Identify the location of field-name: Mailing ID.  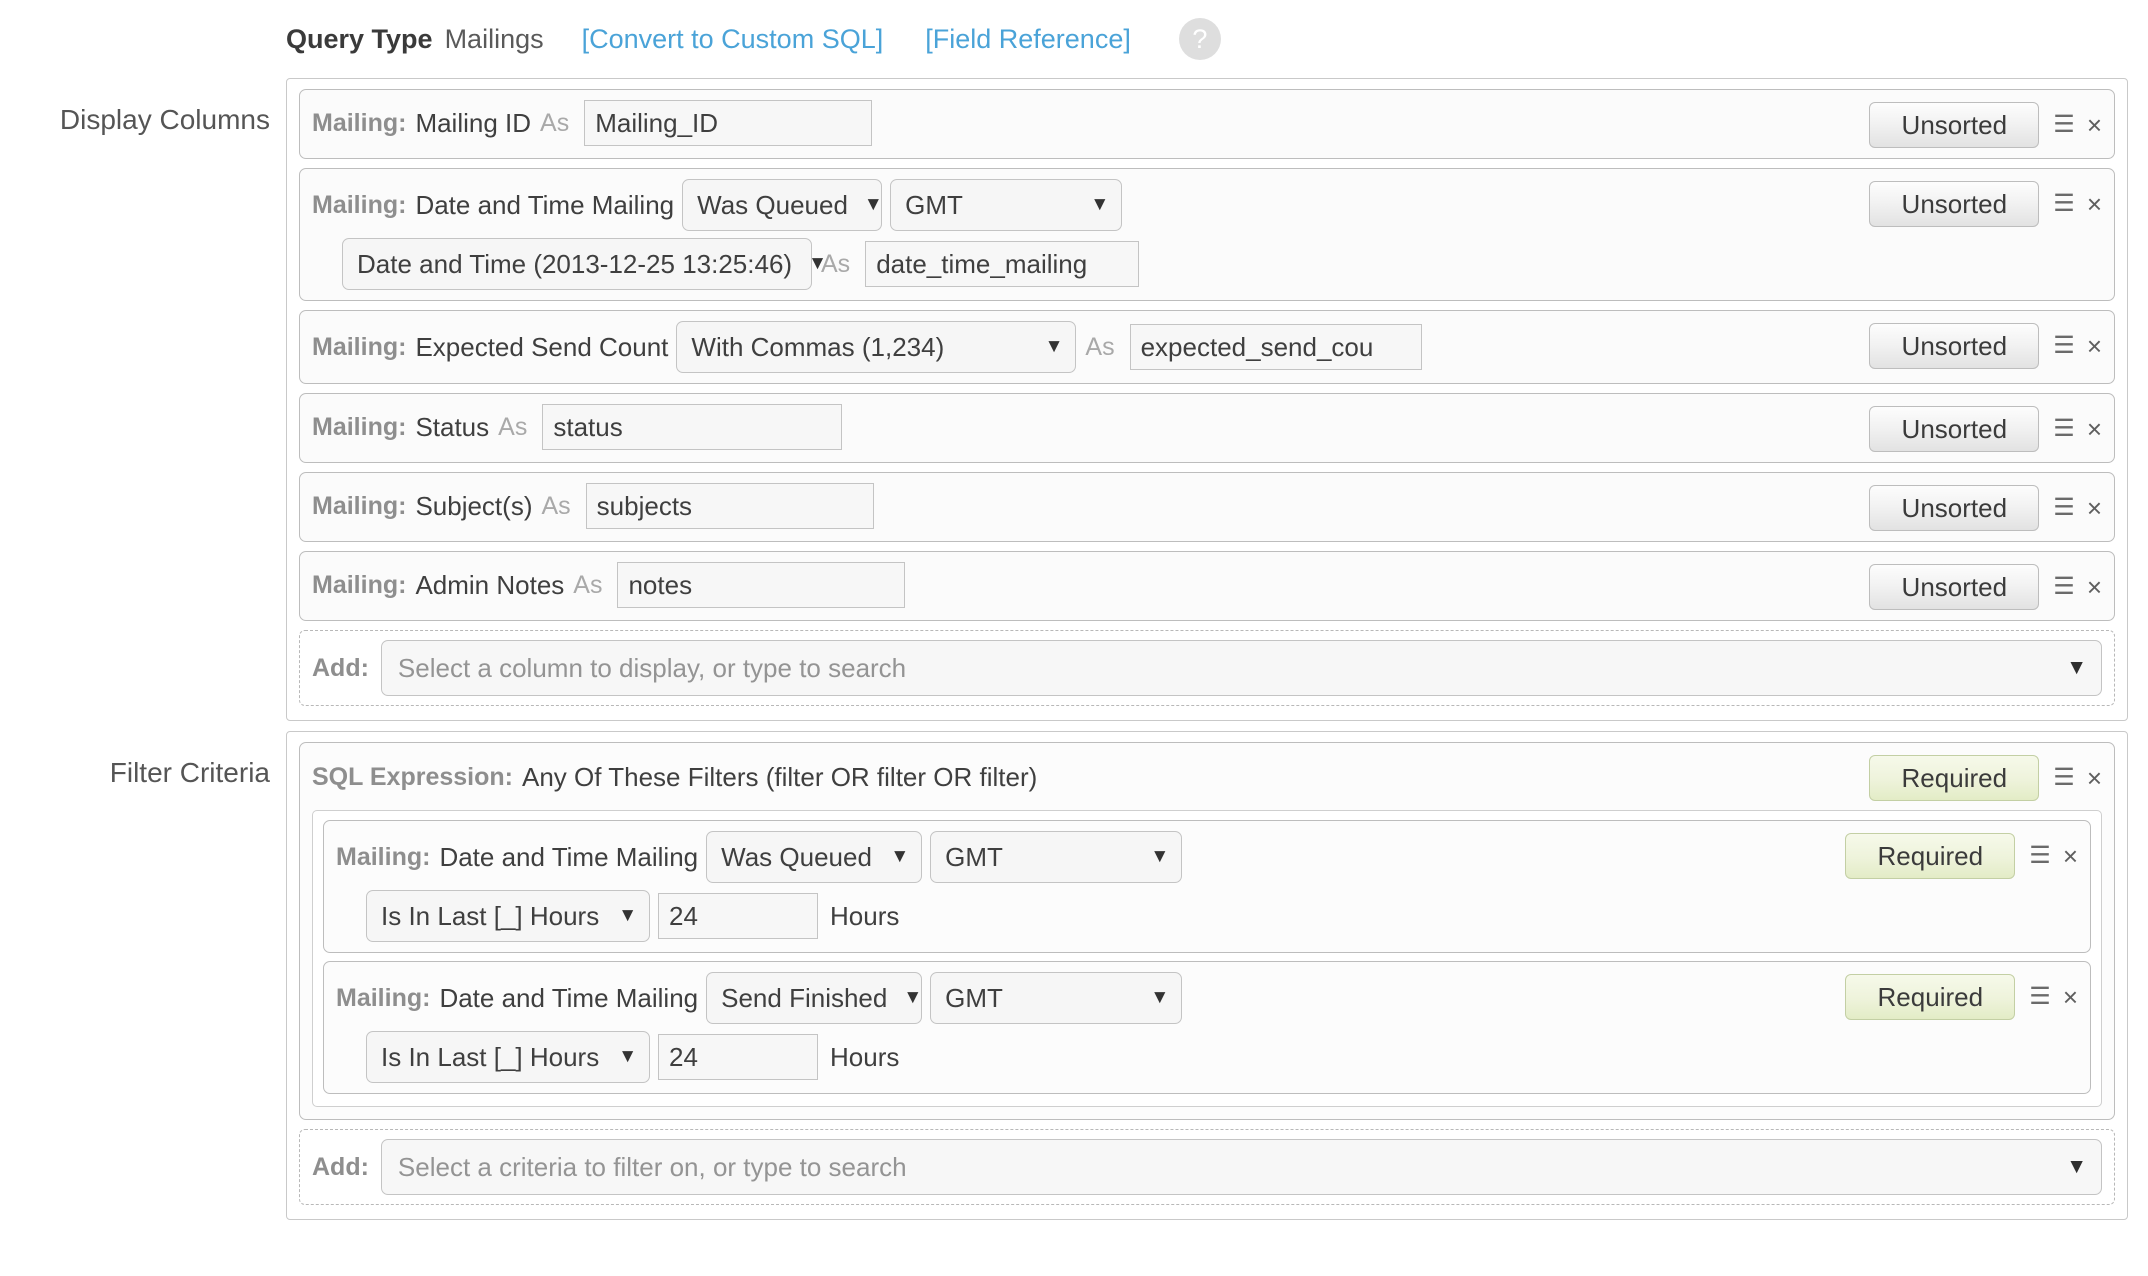
(473, 122).